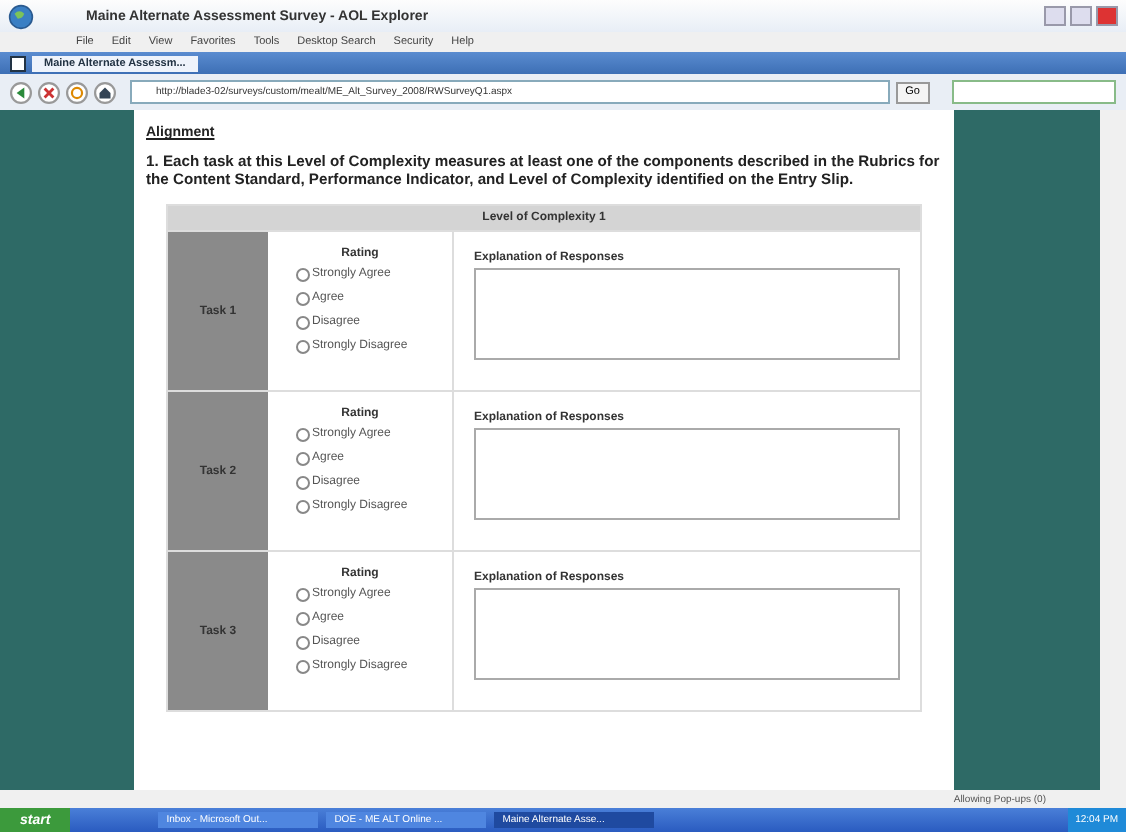 Image resolution: width=1126 pixels, height=832 pixels. Describe the element at coordinates (1081, 16) in the screenshot. I see `maximize-button` at that location.